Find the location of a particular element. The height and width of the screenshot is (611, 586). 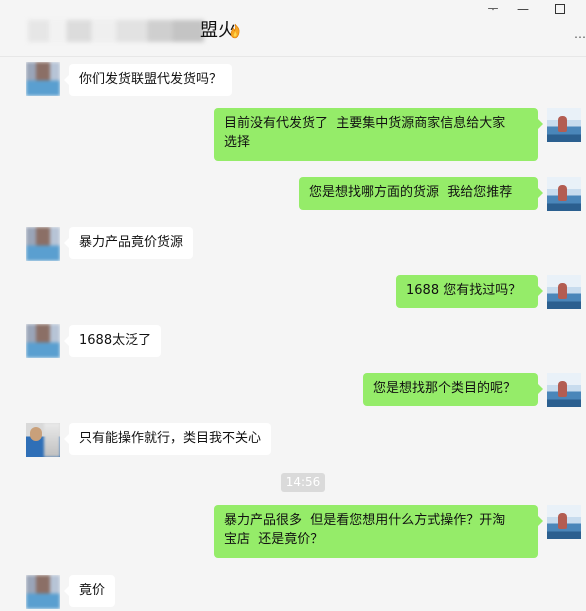

chat-title-bar: 盟火 ᅮ — ⋯ is located at coordinates (293, 28).